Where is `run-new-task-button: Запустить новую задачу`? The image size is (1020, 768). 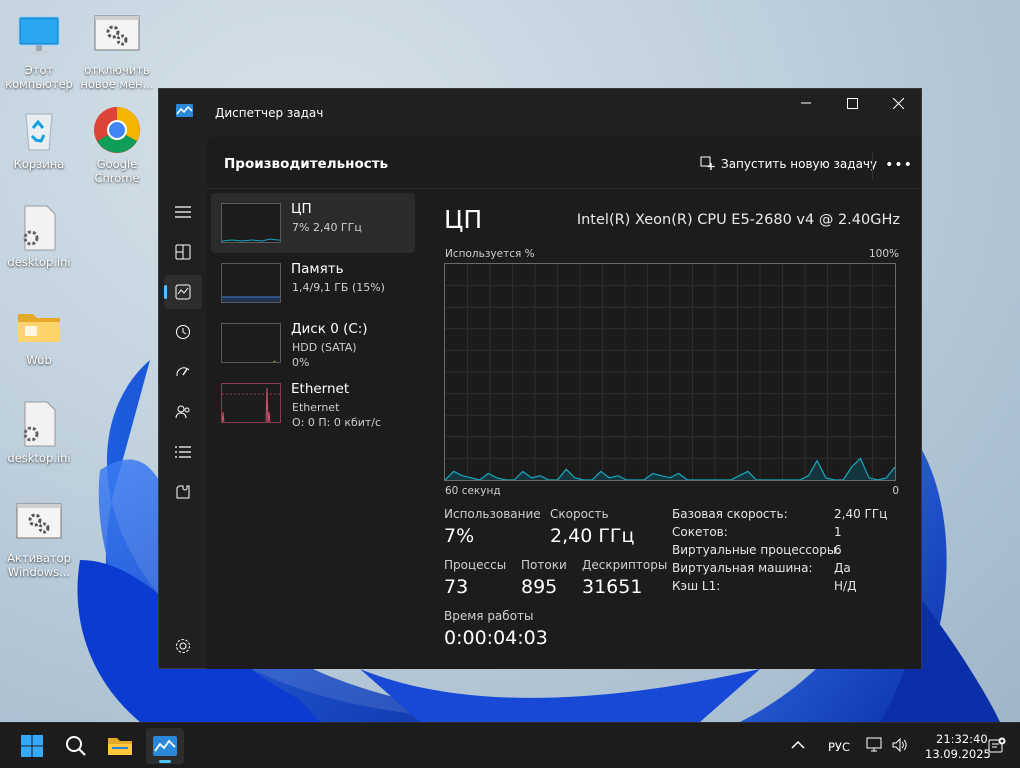
run-new-task-button: Запустить новую задачу is located at coordinates (788, 163).